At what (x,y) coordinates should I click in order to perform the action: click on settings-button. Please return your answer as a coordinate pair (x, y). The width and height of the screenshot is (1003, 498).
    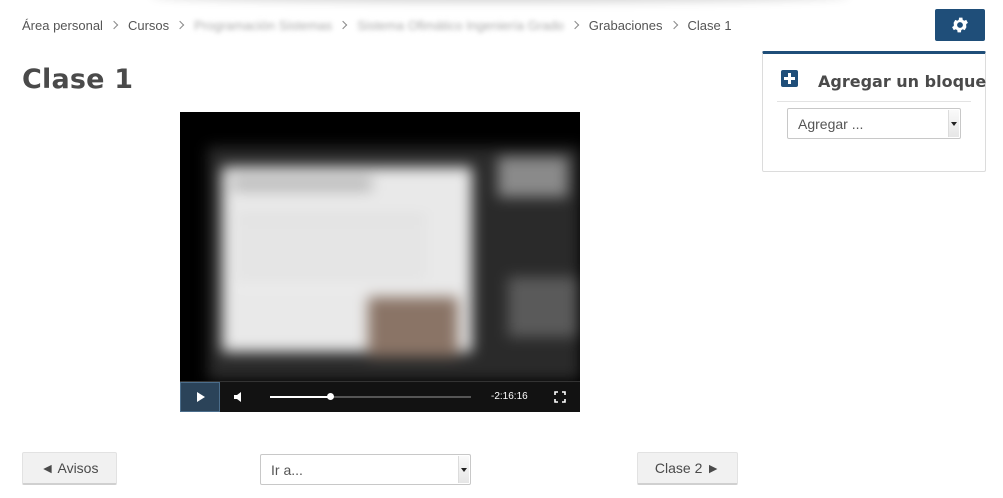
    Looking at the image, I should click on (960, 25).